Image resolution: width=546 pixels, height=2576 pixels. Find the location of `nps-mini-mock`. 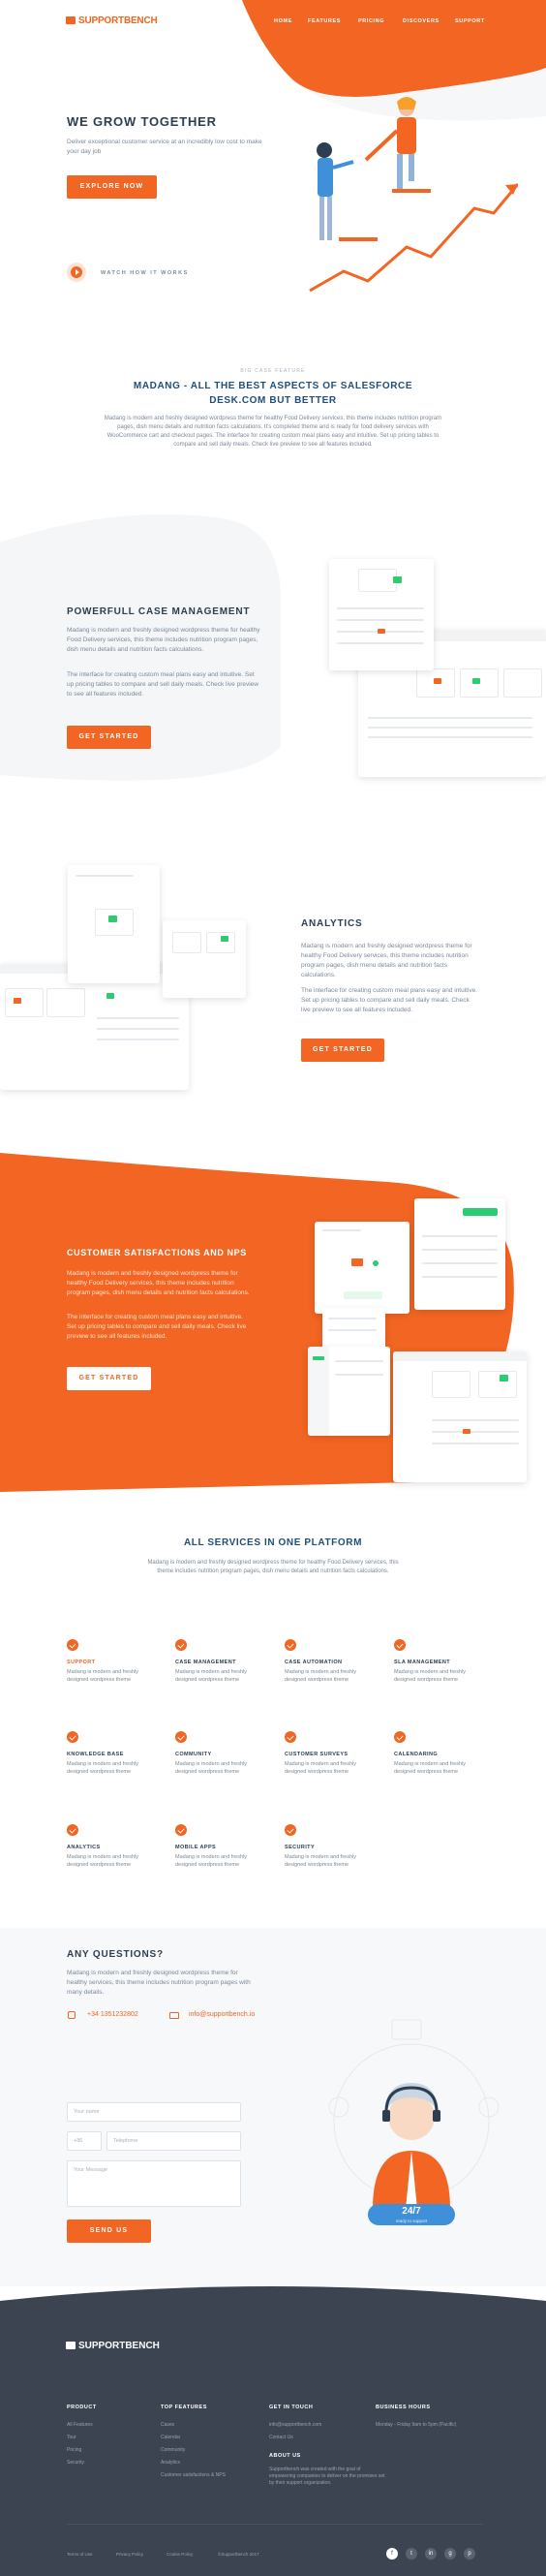

nps-mini-mock is located at coordinates (354, 1329).